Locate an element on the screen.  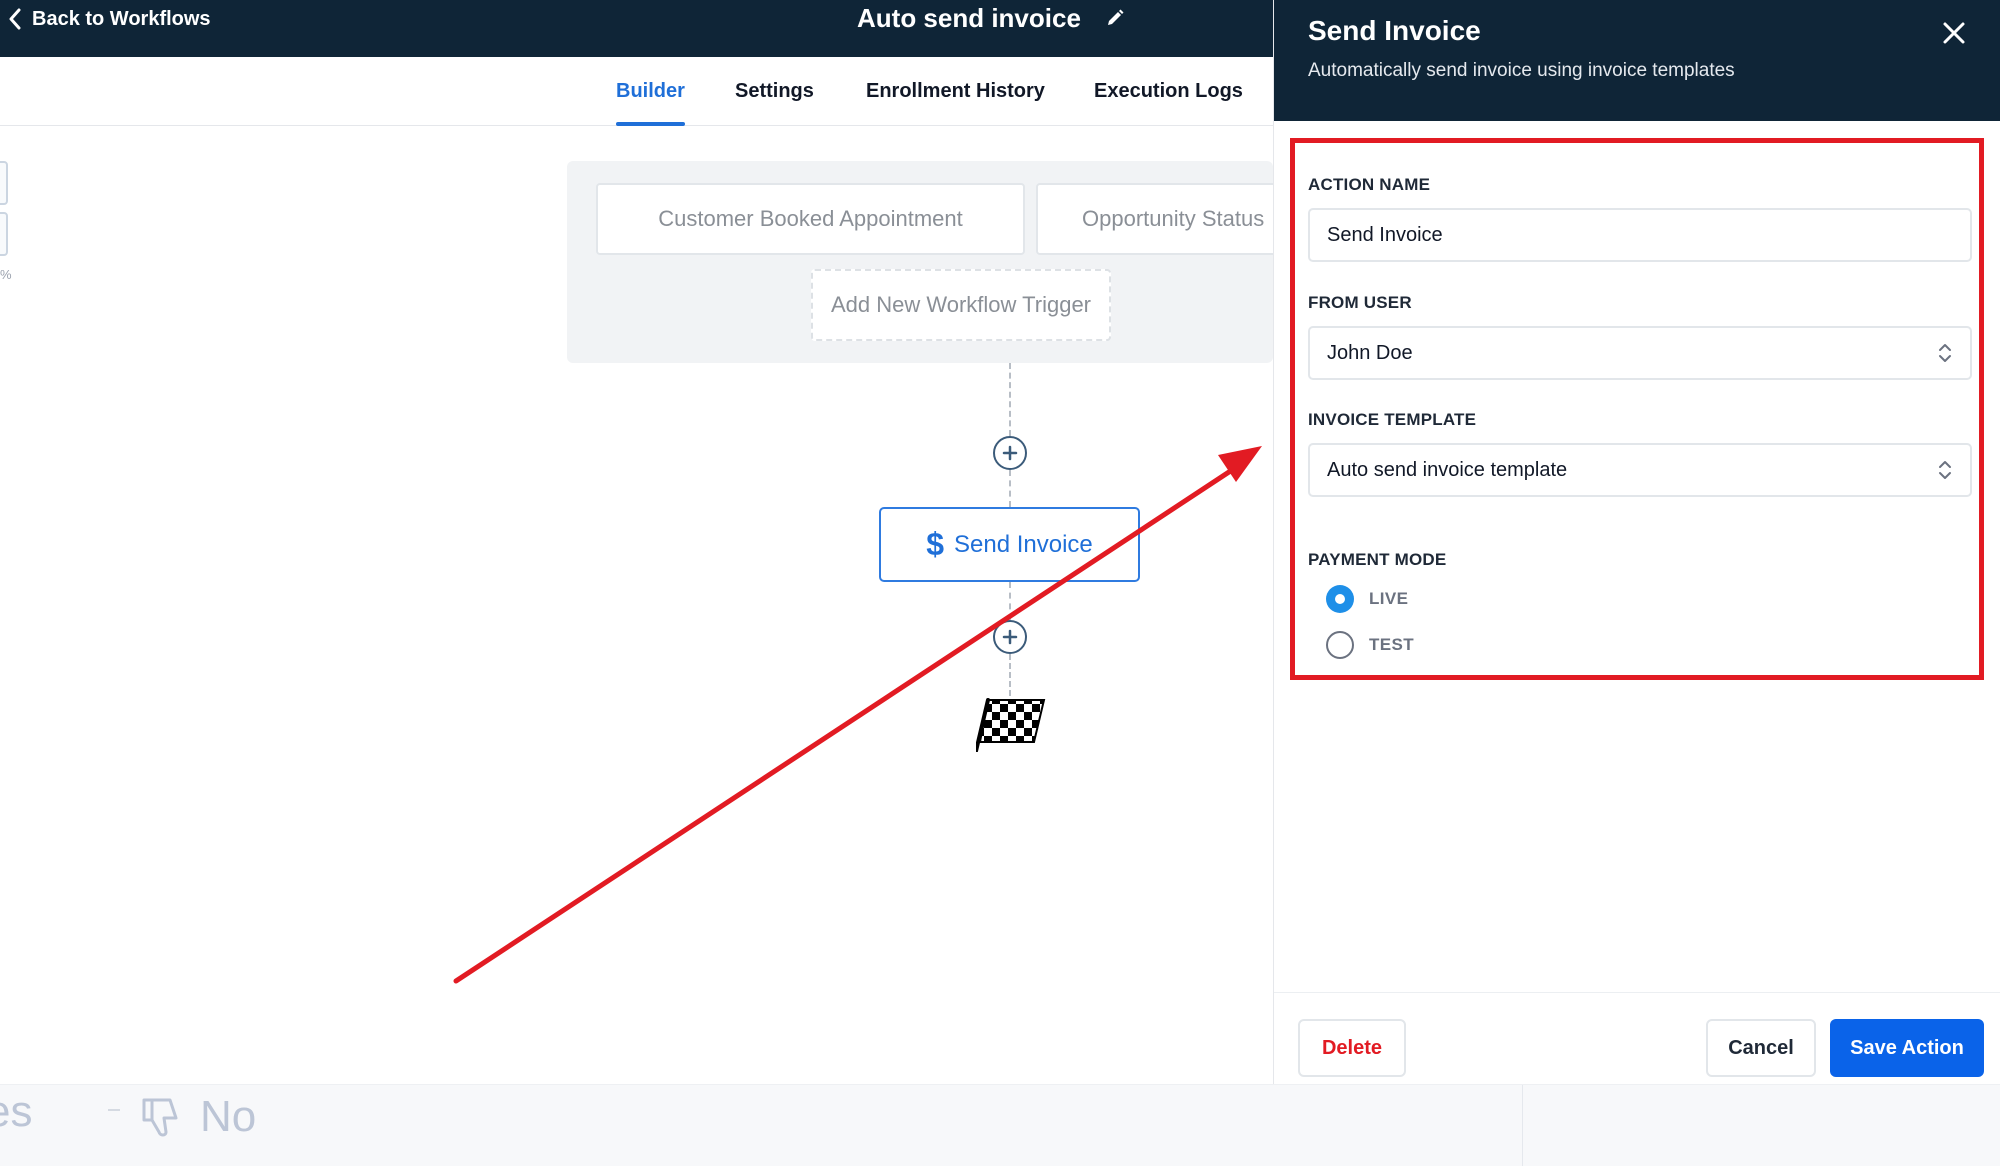
zoom-in-control is located at coordinates (4, 183).